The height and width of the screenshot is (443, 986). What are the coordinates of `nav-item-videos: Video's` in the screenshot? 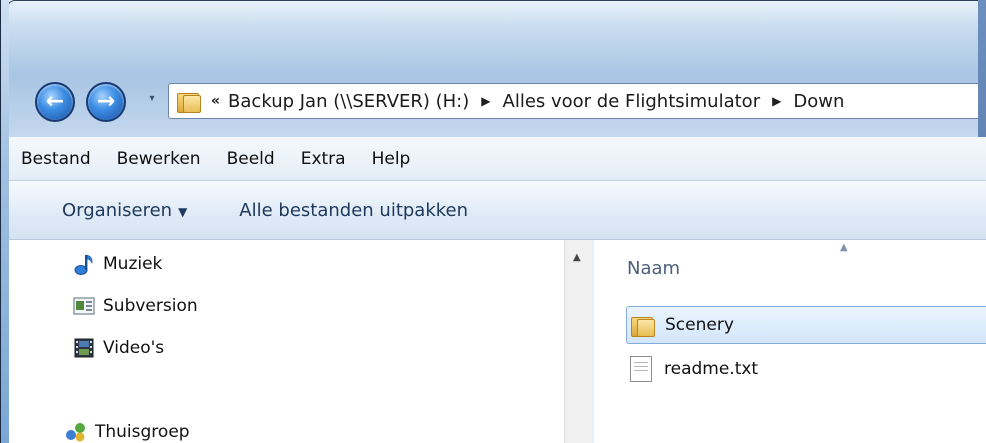 It's located at (118, 348).